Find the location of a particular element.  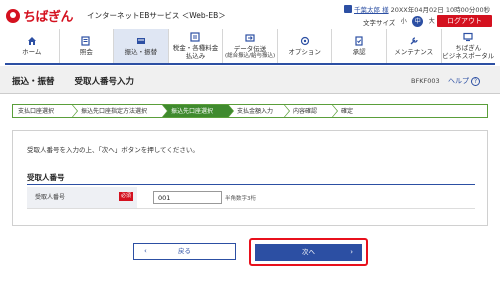

back-button-label: 戻る is located at coordinates (184, 251).